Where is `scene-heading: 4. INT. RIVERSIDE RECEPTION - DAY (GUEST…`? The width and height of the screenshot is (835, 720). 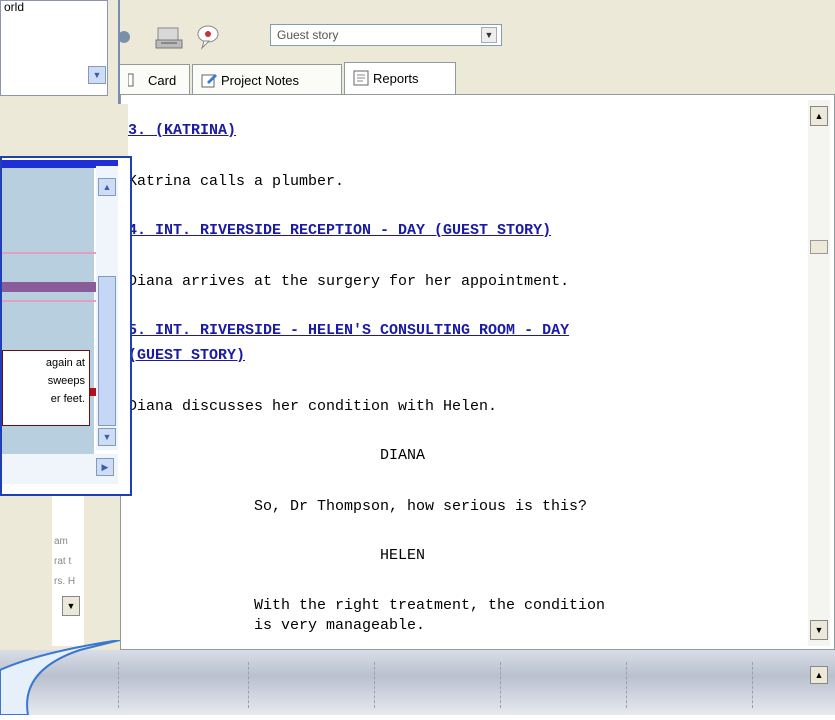 scene-heading: 4. INT. RIVERSIDE RECEPTION - DAY (GUEST… is located at coordinates (339, 230).